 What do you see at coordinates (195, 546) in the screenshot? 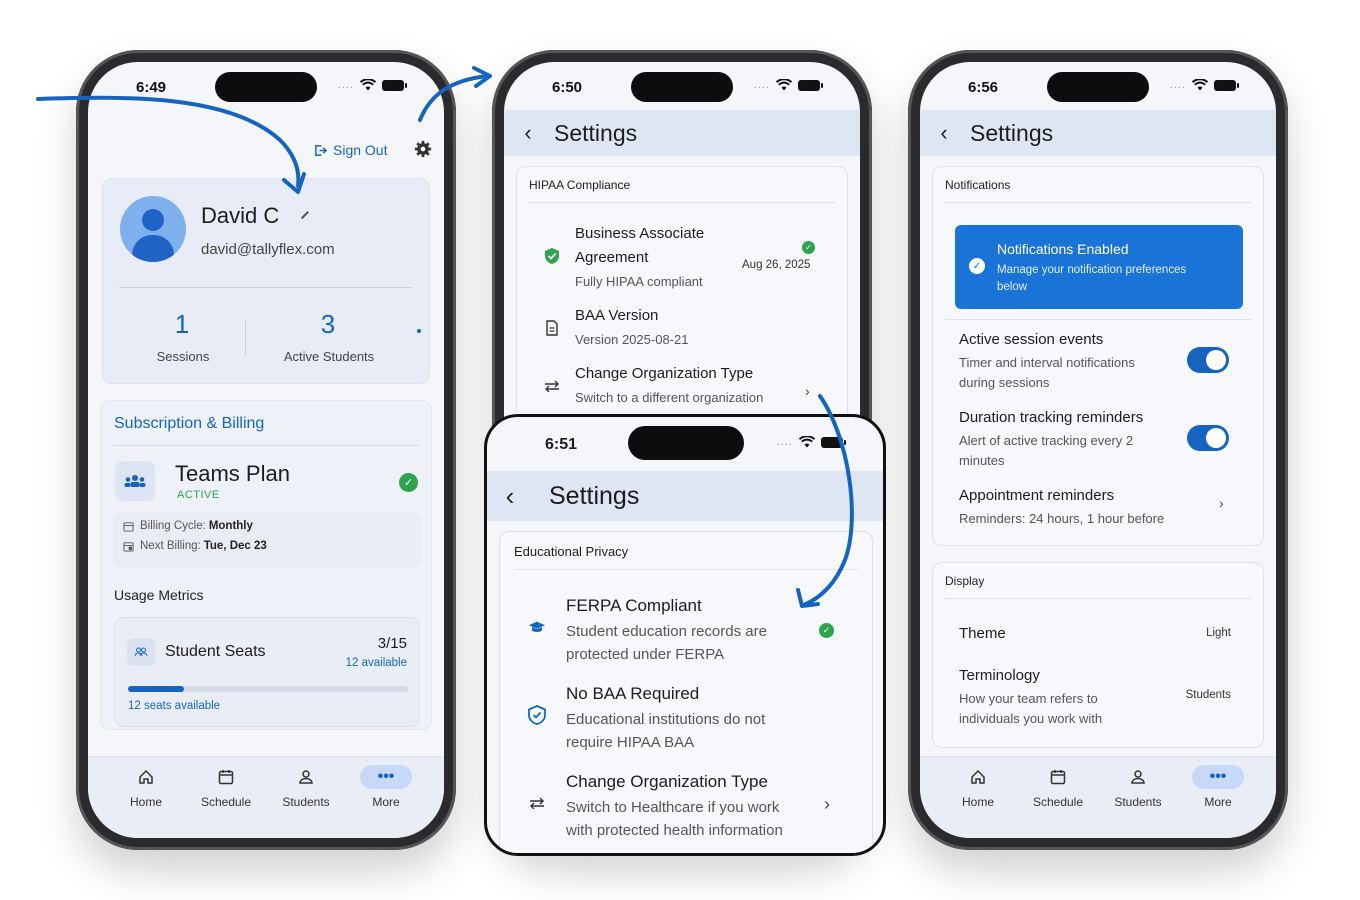
I see `next-billing-row: Next Billing: Tue, Dec 23` at bounding box center [195, 546].